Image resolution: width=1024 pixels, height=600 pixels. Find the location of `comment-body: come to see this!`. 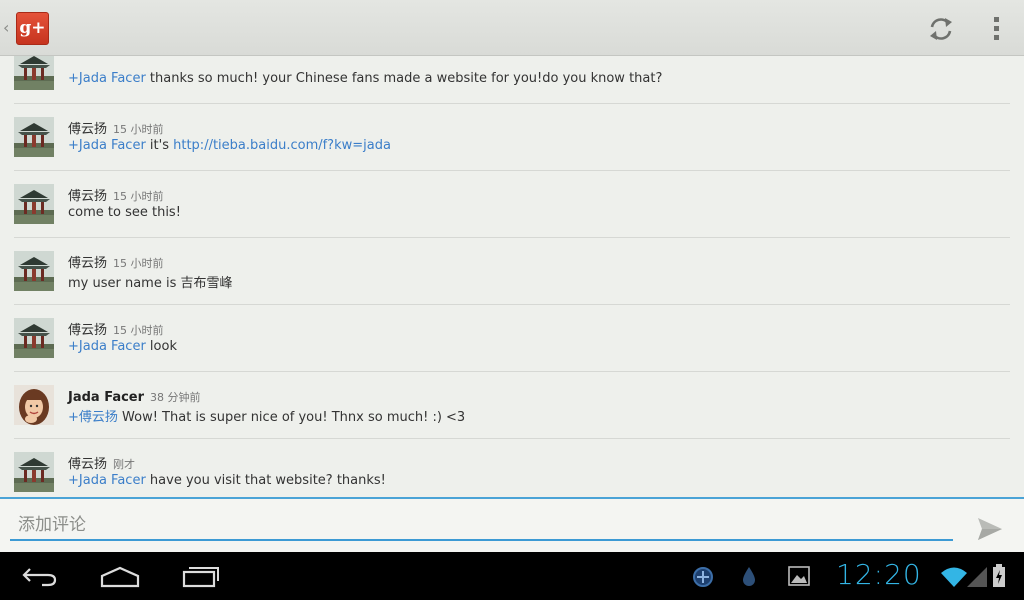

comment-body: come to see this! is located at coordinates (124, 212).